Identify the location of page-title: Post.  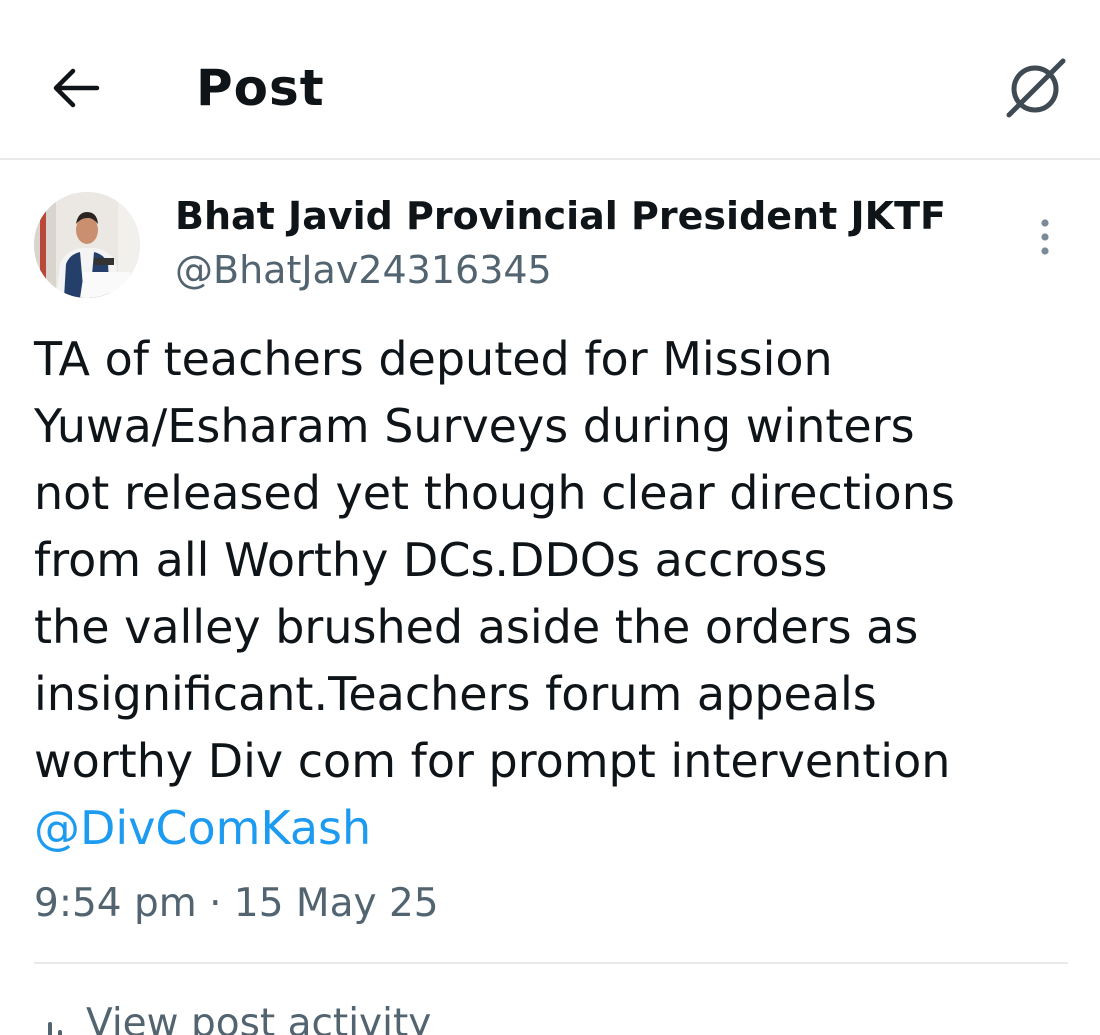
(260, 88).